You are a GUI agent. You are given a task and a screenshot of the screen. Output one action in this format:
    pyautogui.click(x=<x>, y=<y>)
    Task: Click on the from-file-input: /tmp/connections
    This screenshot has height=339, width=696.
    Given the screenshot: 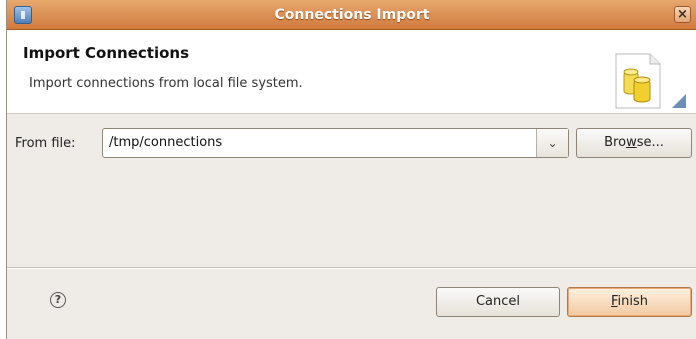 What is the action you would take?
    pyautogui.click(x=165, y=142)
    